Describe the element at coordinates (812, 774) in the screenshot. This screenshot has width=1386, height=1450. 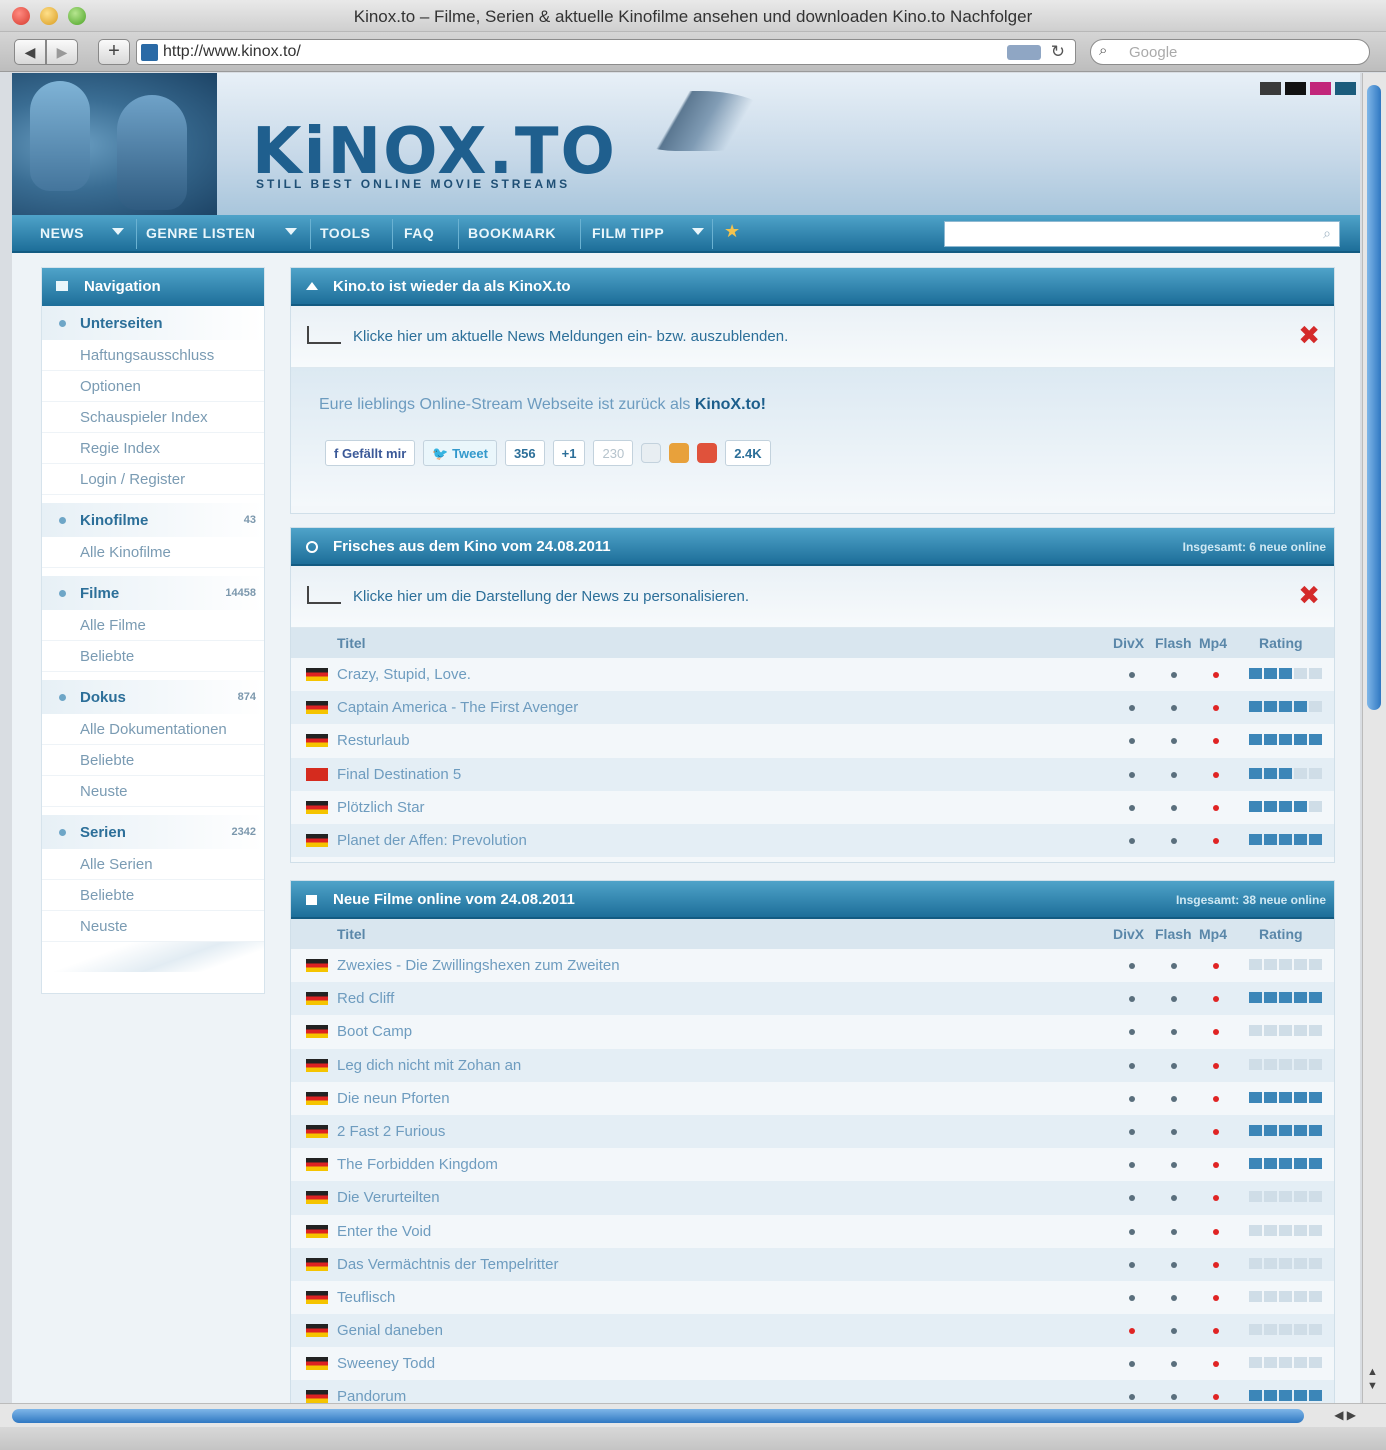
I see `table-row: Final Destination 5` at that location.